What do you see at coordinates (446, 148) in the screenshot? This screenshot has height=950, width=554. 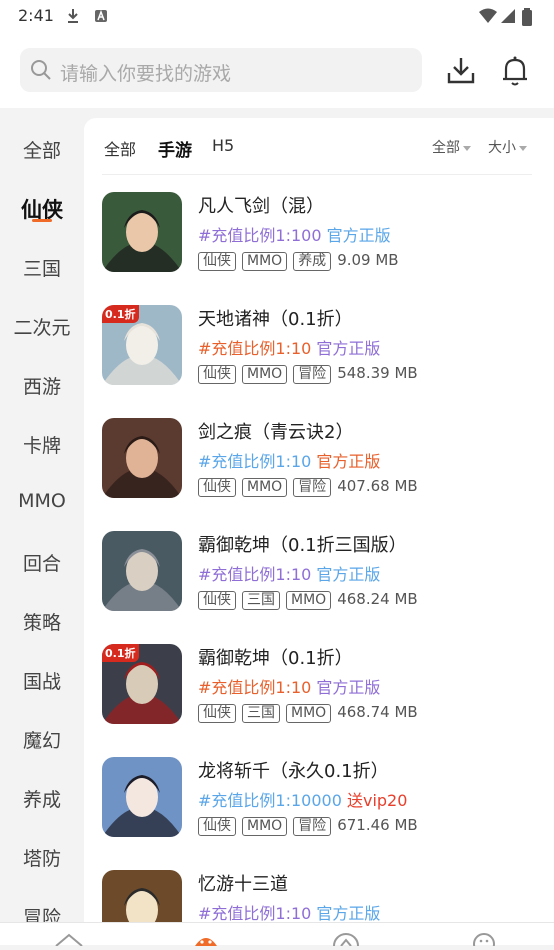 I see `sort-category-label: 全部` at bounding box center [446, 148].